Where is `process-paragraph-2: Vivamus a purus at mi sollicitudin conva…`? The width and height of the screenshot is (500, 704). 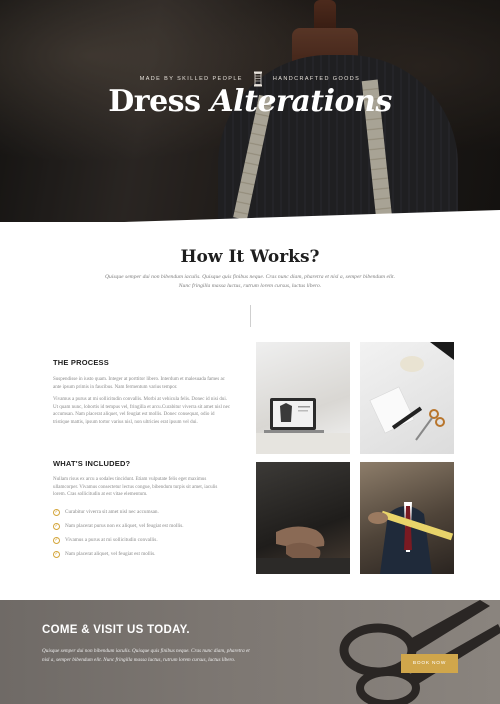
process-paragraph-2: Vivamus a purus at mi sollicitudin conva… is located at coordinates (142, 411).